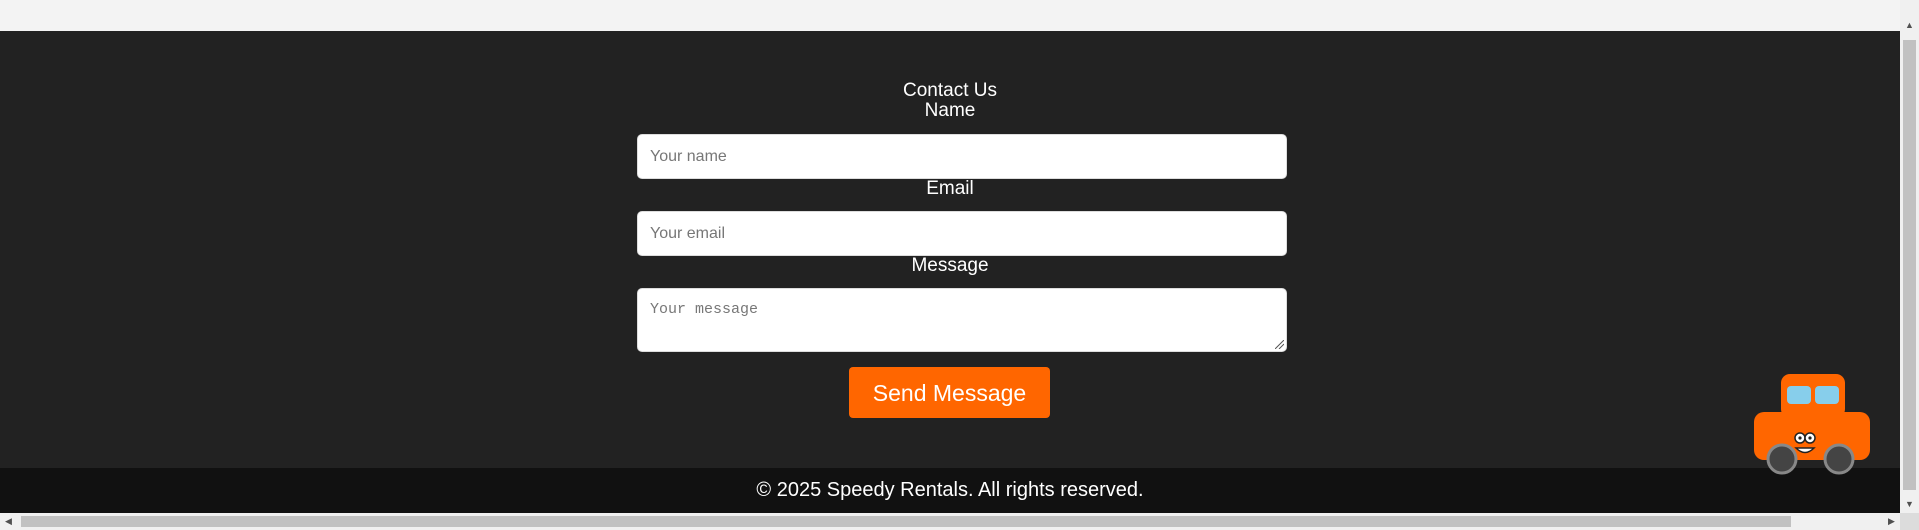 This screenshot has width=1919, height=530. What do you see at coordinates (950, 188) in the screenshot?
I see `email-label: Email` at bounding box center [950, 188].